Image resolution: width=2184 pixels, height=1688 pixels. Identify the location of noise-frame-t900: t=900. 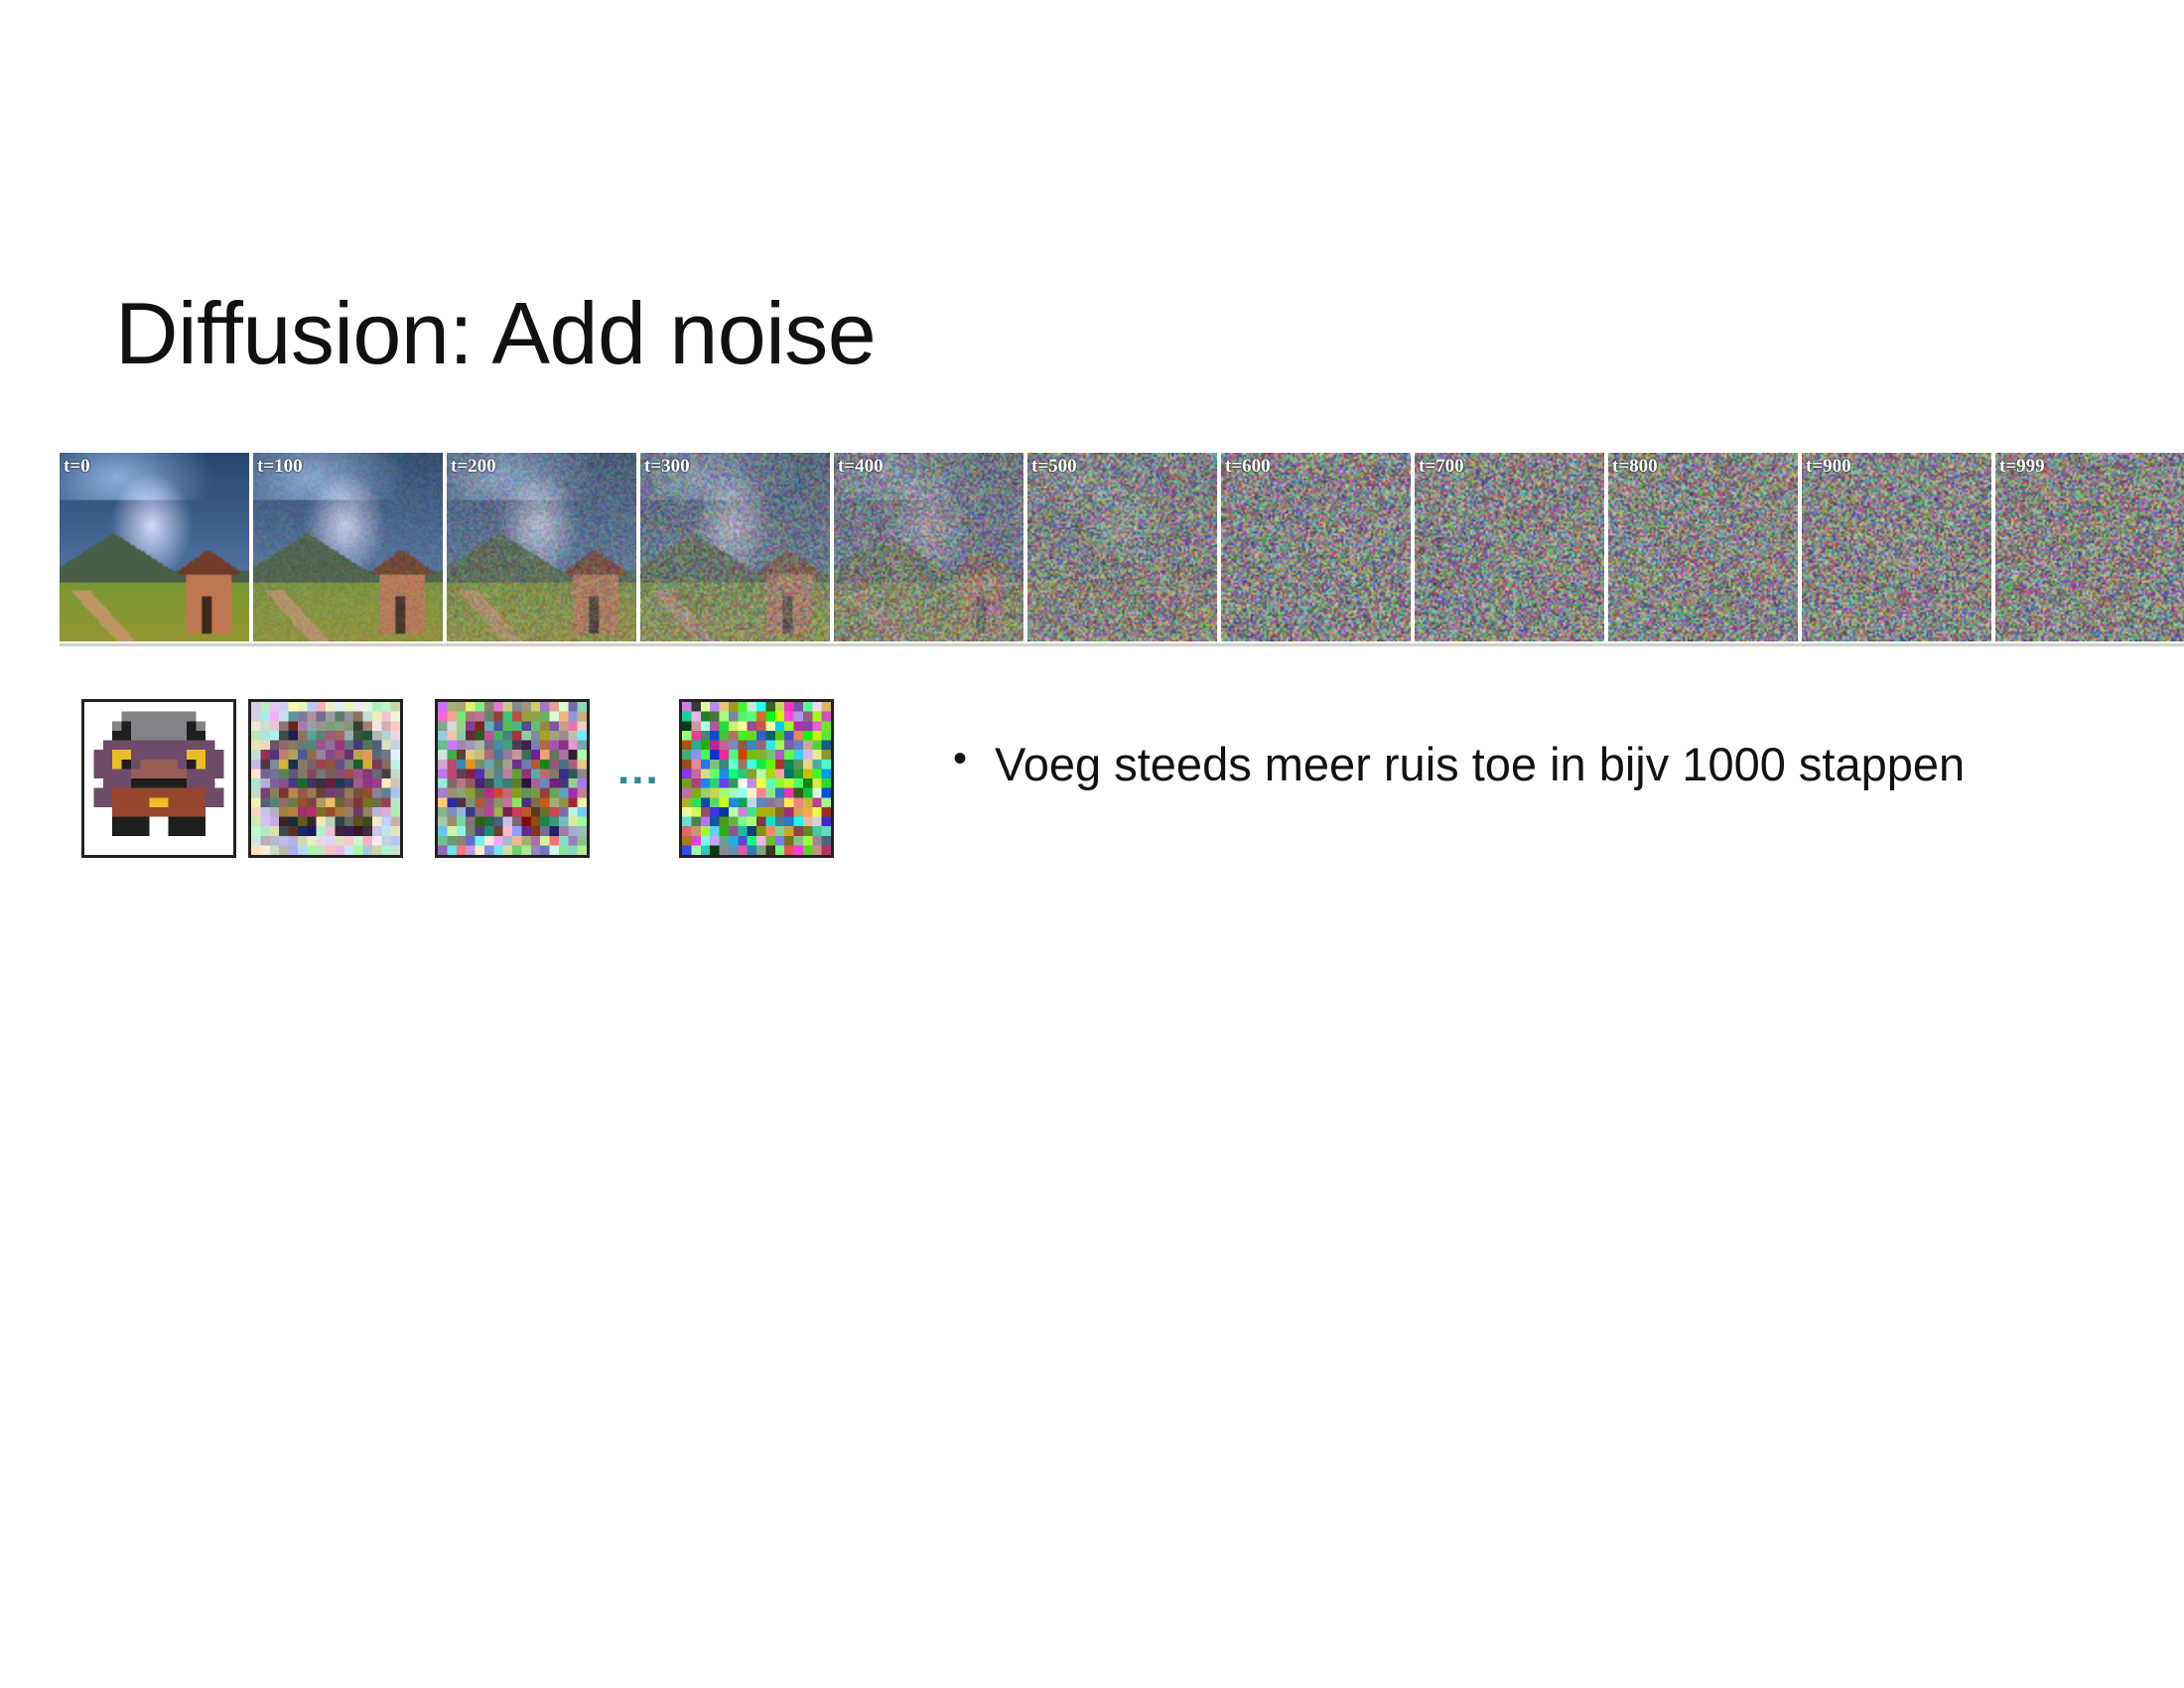
(1896, 547).